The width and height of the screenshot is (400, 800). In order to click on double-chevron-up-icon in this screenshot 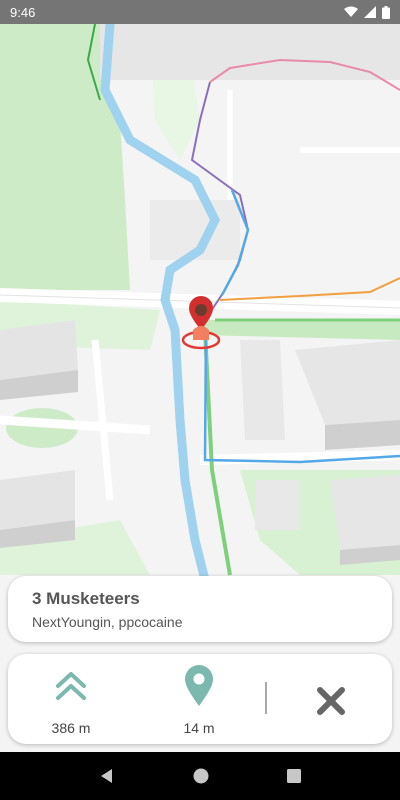, I will do `click(71, 686)`.